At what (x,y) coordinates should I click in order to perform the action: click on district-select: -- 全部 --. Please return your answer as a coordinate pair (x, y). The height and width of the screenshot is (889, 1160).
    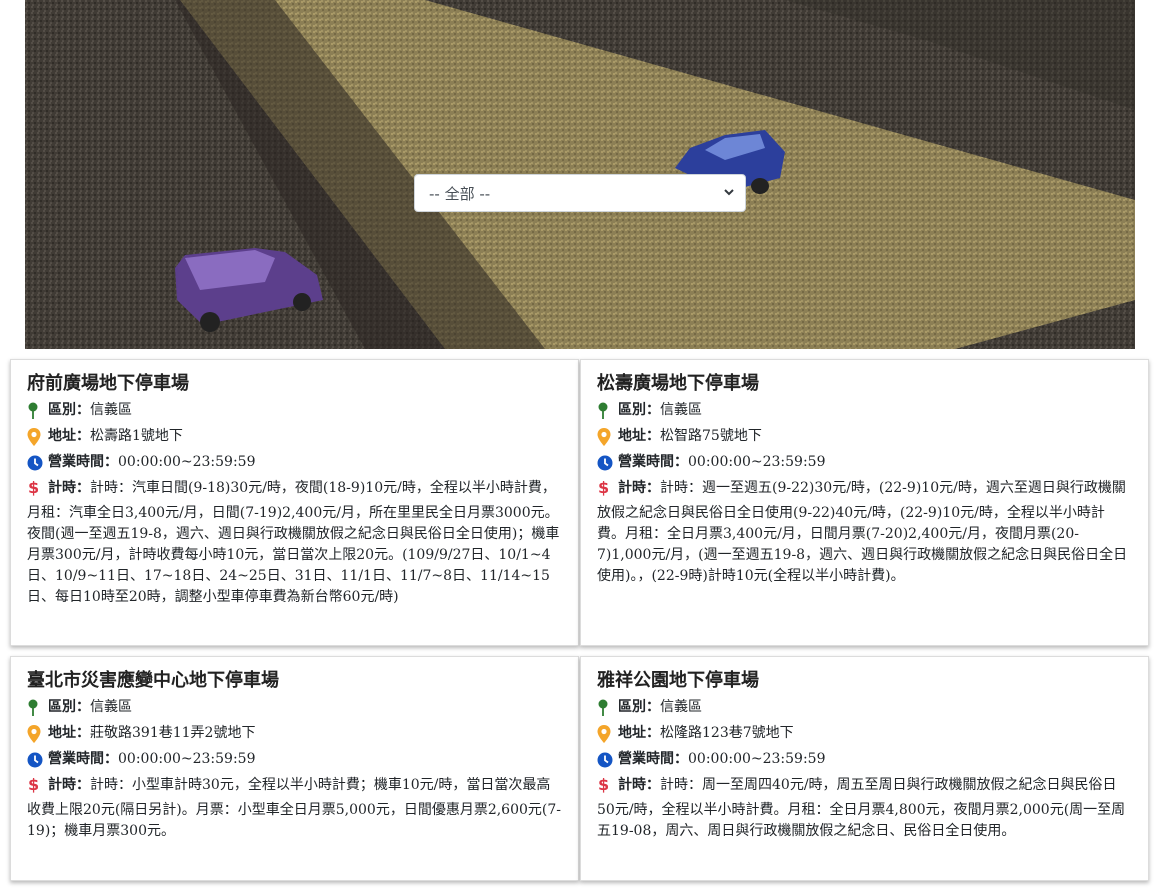
    Looking at the image, I should click on (580, 193).